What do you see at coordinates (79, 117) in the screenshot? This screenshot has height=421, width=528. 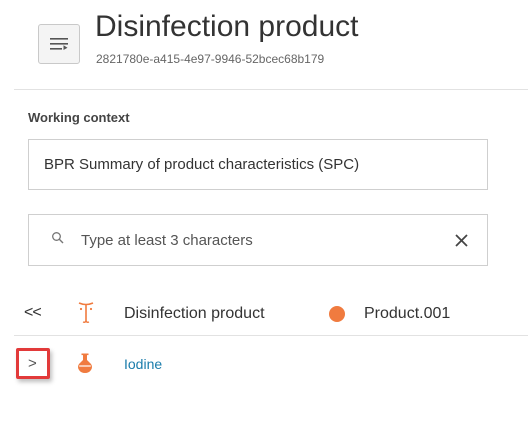 I see `working-context-label: Working context` at bounding box center [79, 117].